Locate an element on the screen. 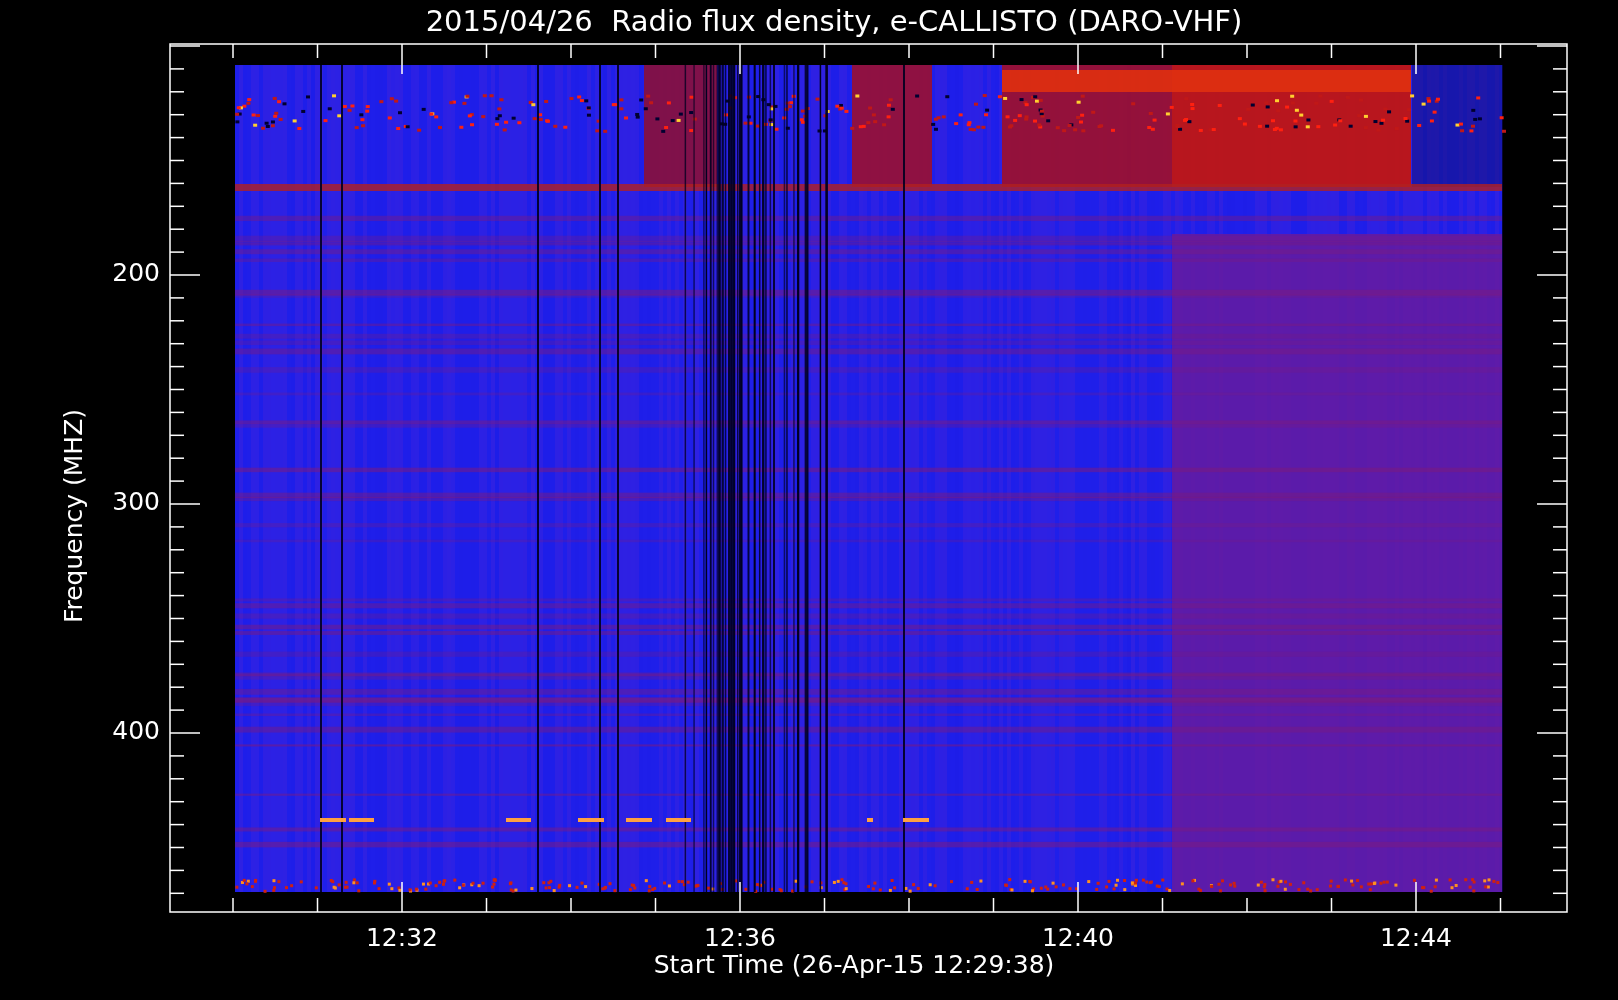 Image resolution: width=1618 pixels, height=1000 pixels. y-tick-label: 300 is located at coordinates (136, 501).